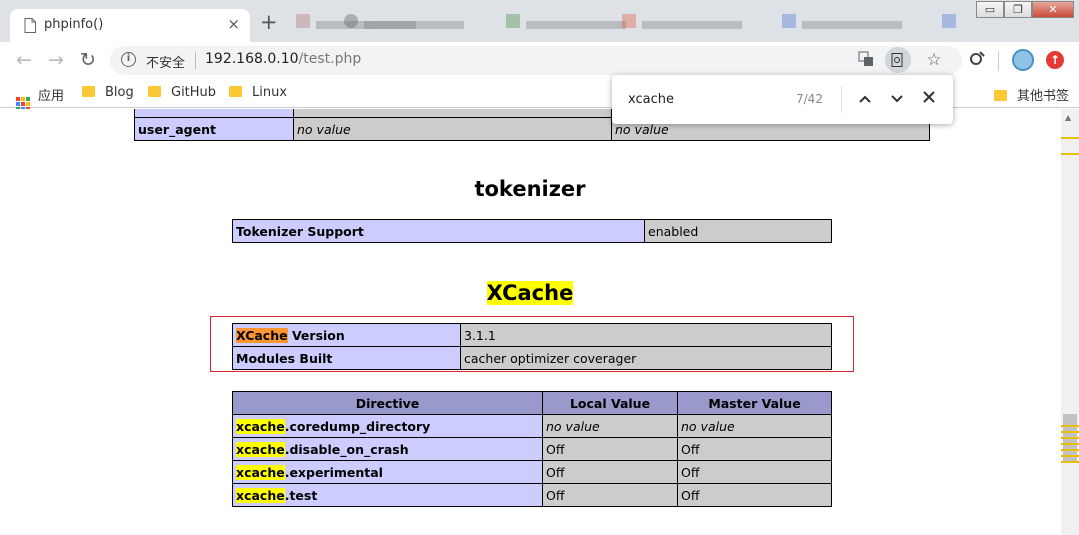  I want to click on update-icon: ↑, so click(1055, 60).